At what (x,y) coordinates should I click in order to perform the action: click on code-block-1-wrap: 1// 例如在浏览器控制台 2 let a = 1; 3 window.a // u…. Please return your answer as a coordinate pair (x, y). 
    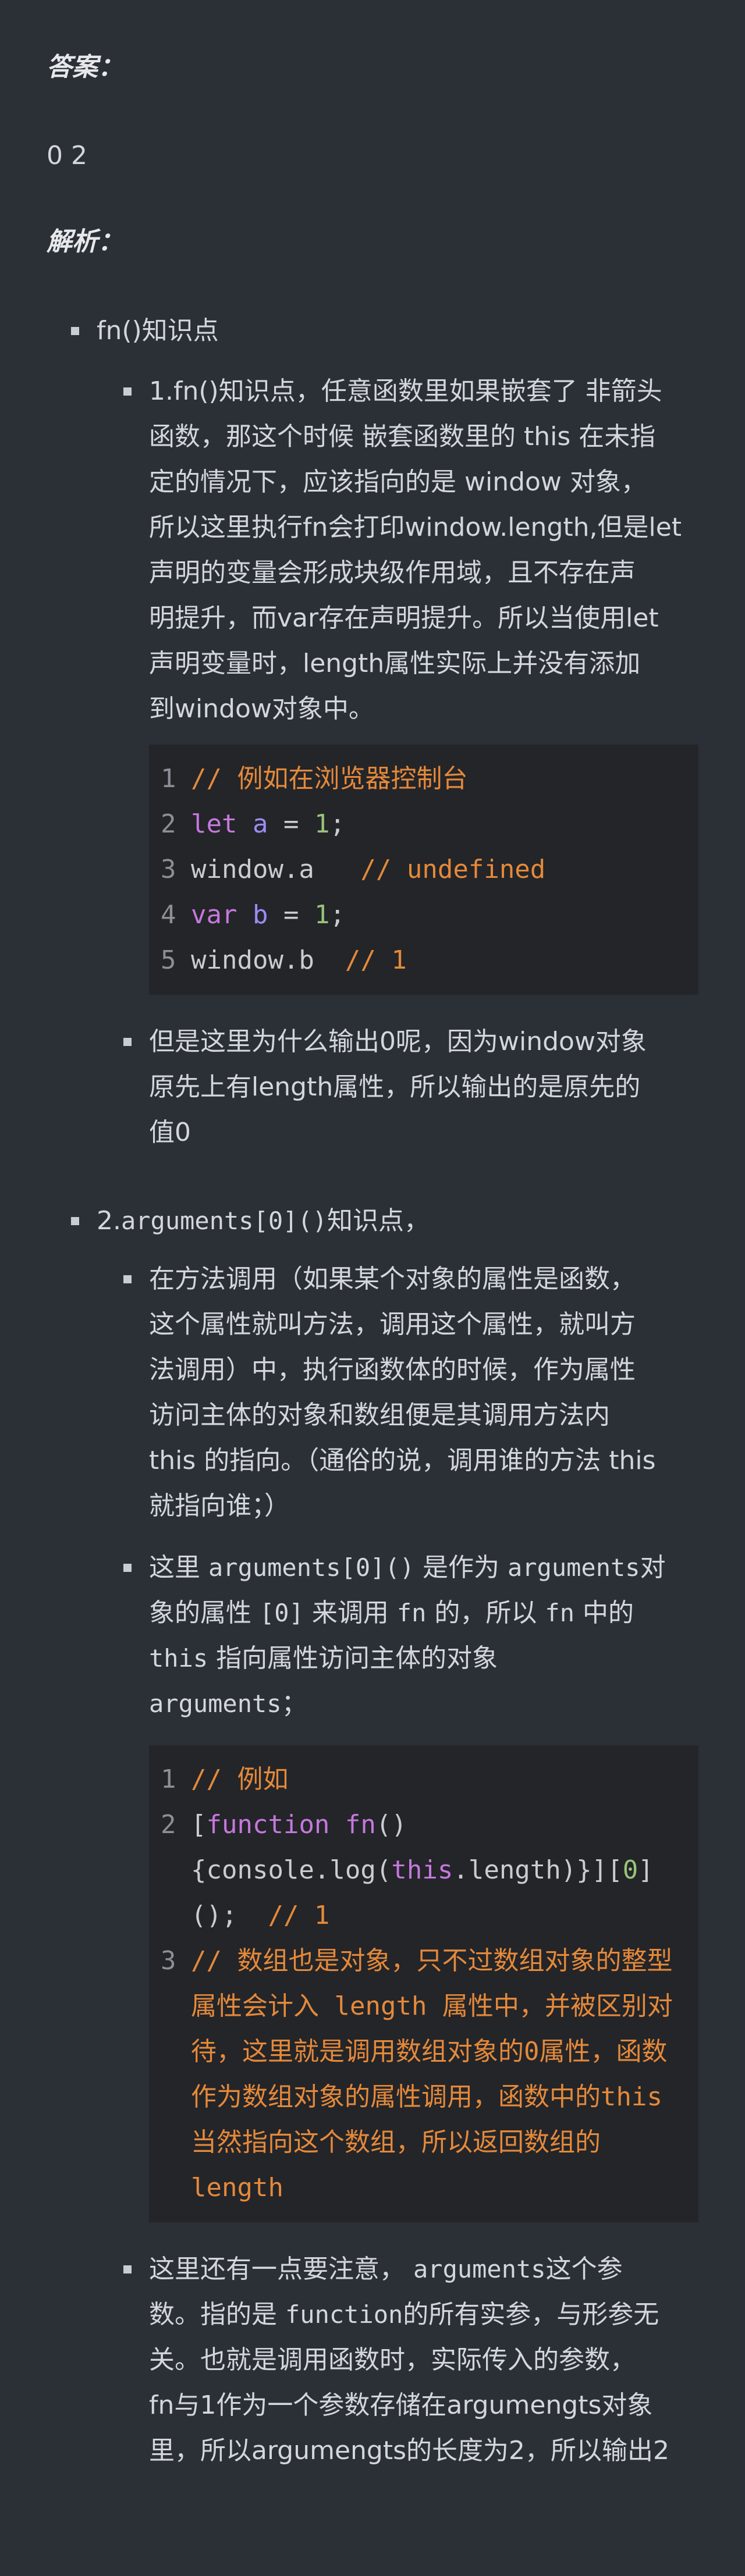
    Looking at the image, I should click on (372, 870).